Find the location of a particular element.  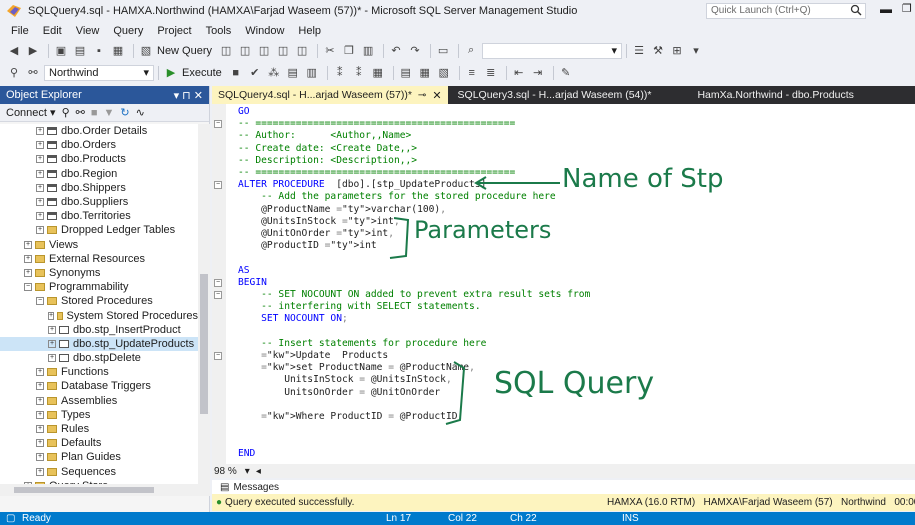

save-all-icon: ▦ is located at coordinates (118, 51).